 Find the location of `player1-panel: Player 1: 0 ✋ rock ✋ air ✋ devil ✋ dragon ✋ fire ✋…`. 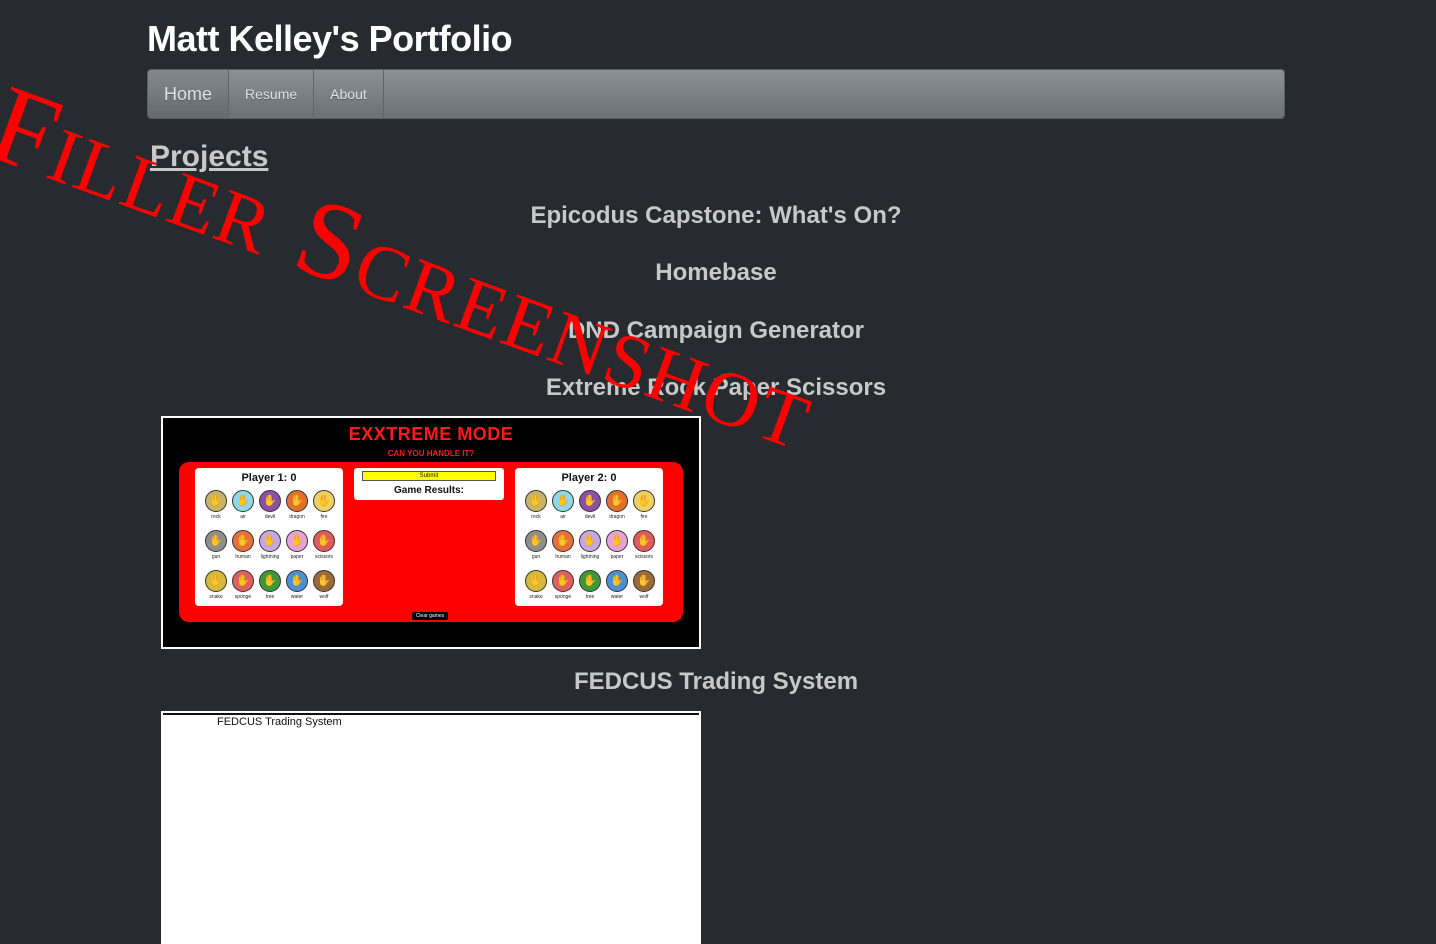

player1-panel: Player 1: 0 ✋ rock ✋ air ✋ devil ✋ dragon ✋ fire ✋… is located at coordinates (269, 537).